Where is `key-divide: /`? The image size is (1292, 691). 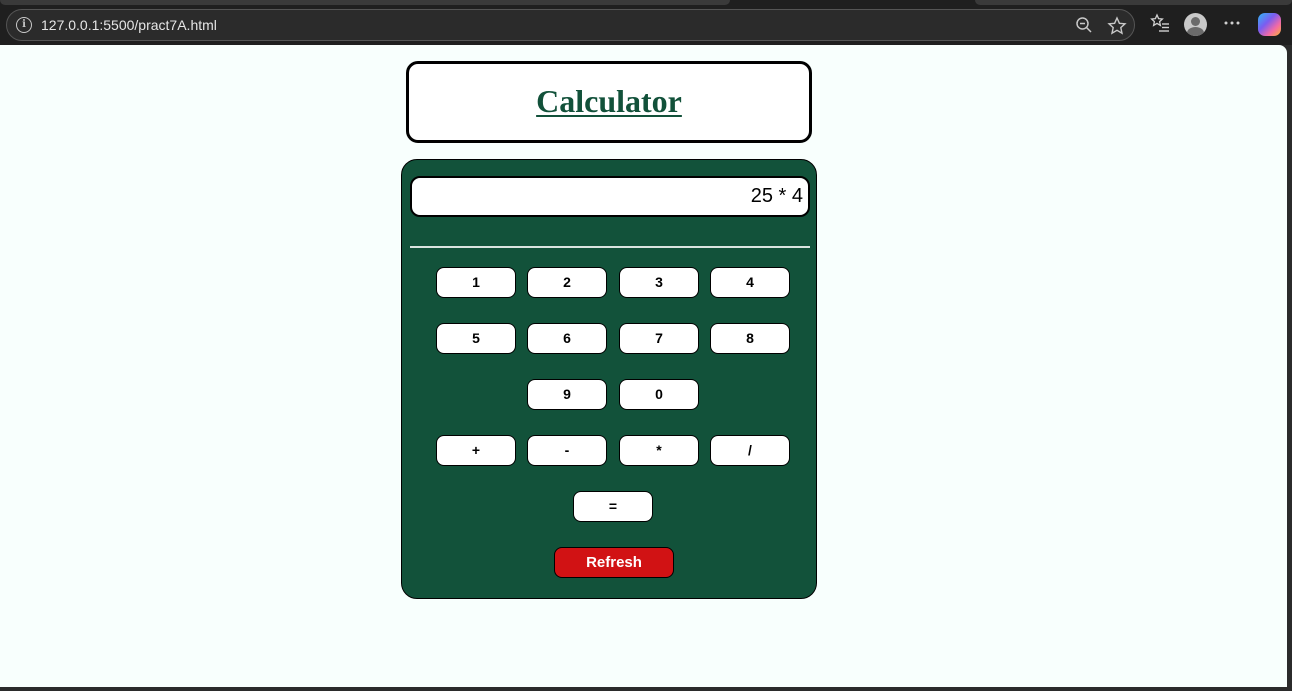 key-divide: / is located at coordinates (750, 450).